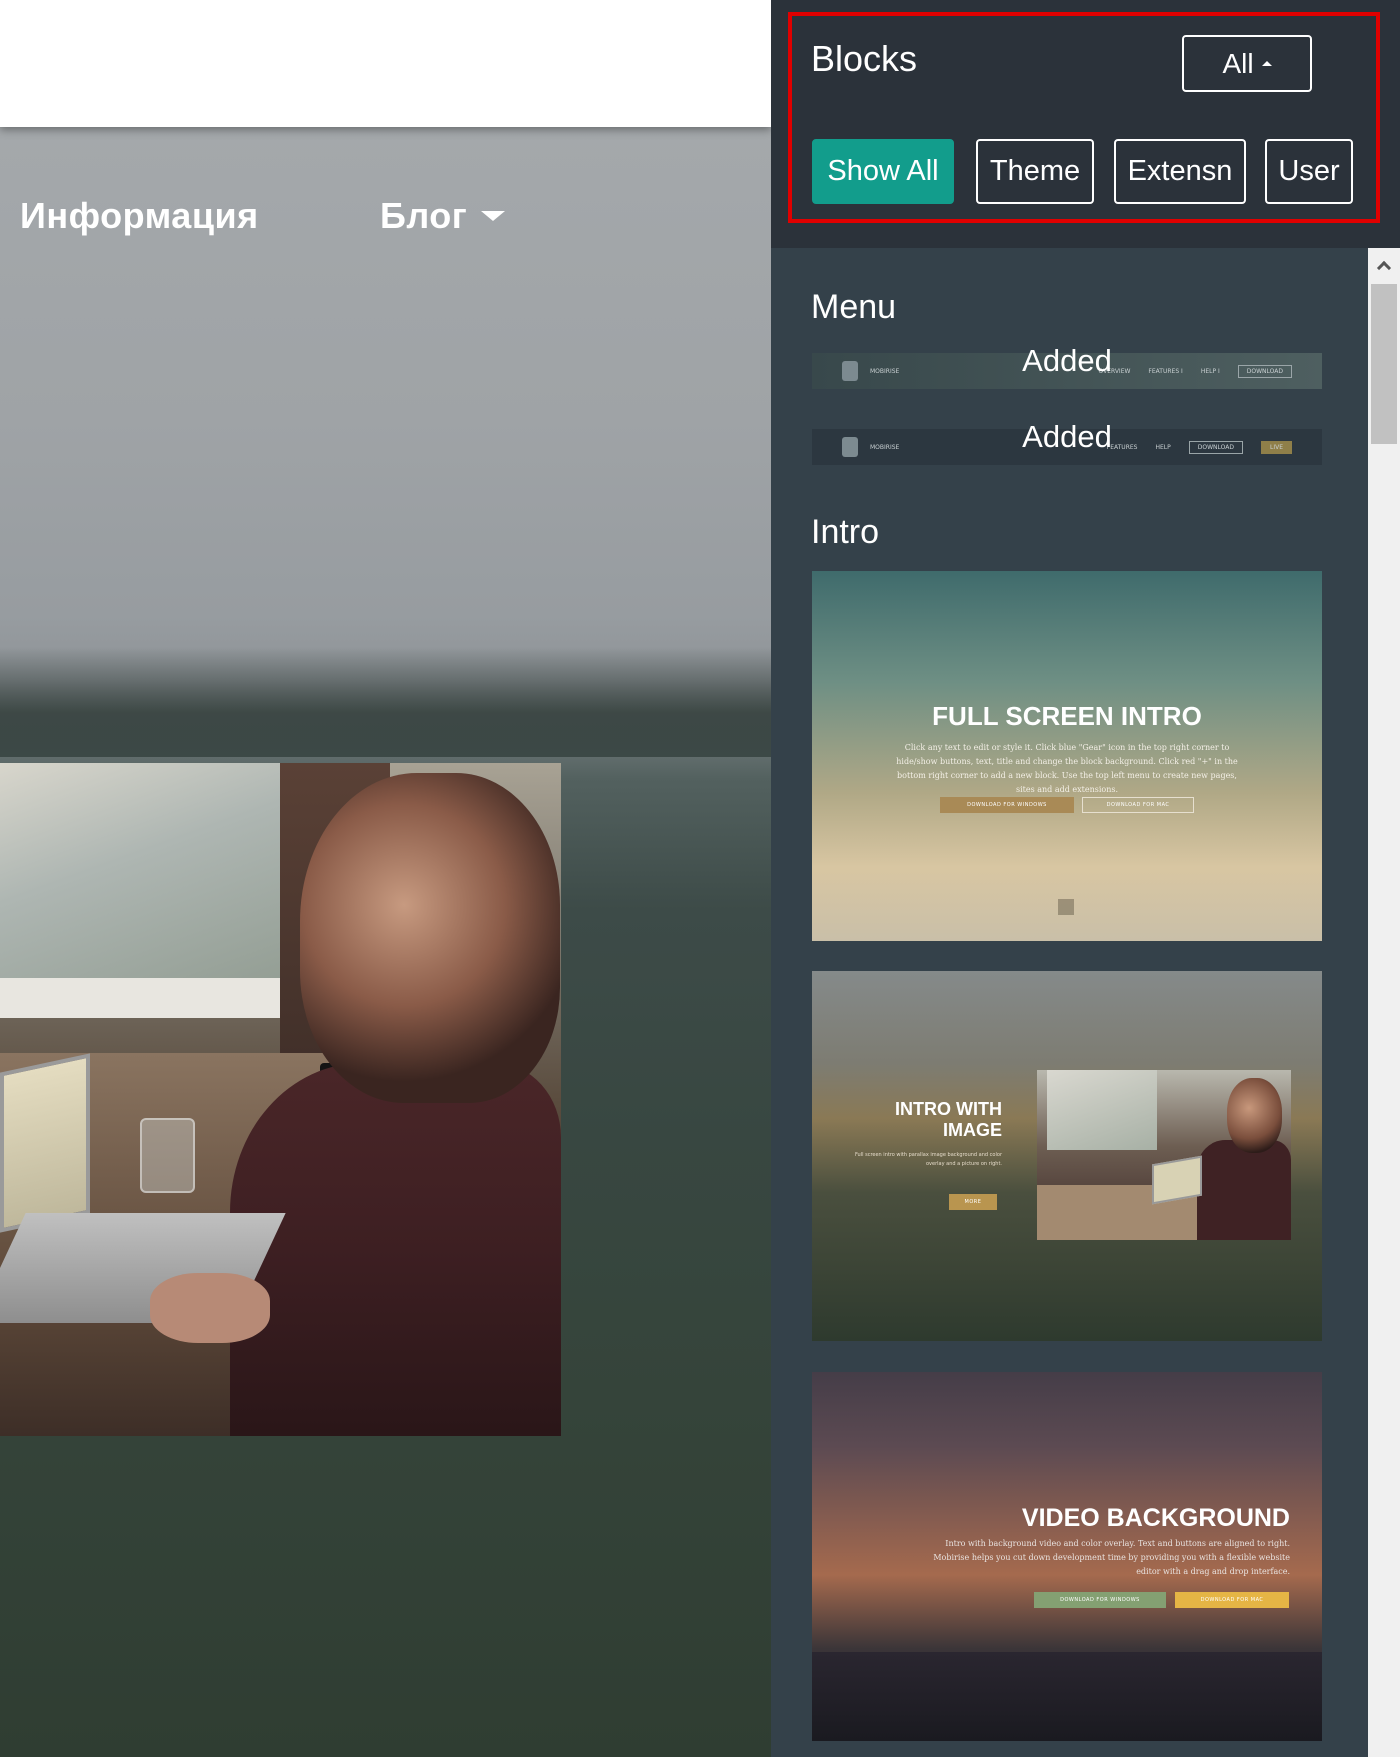 This screenshot has height=1757, width=1400. What do you see at coordinates (140, 888) in the screenshot?
I see `photo-window` at bounding box center [140, 888].